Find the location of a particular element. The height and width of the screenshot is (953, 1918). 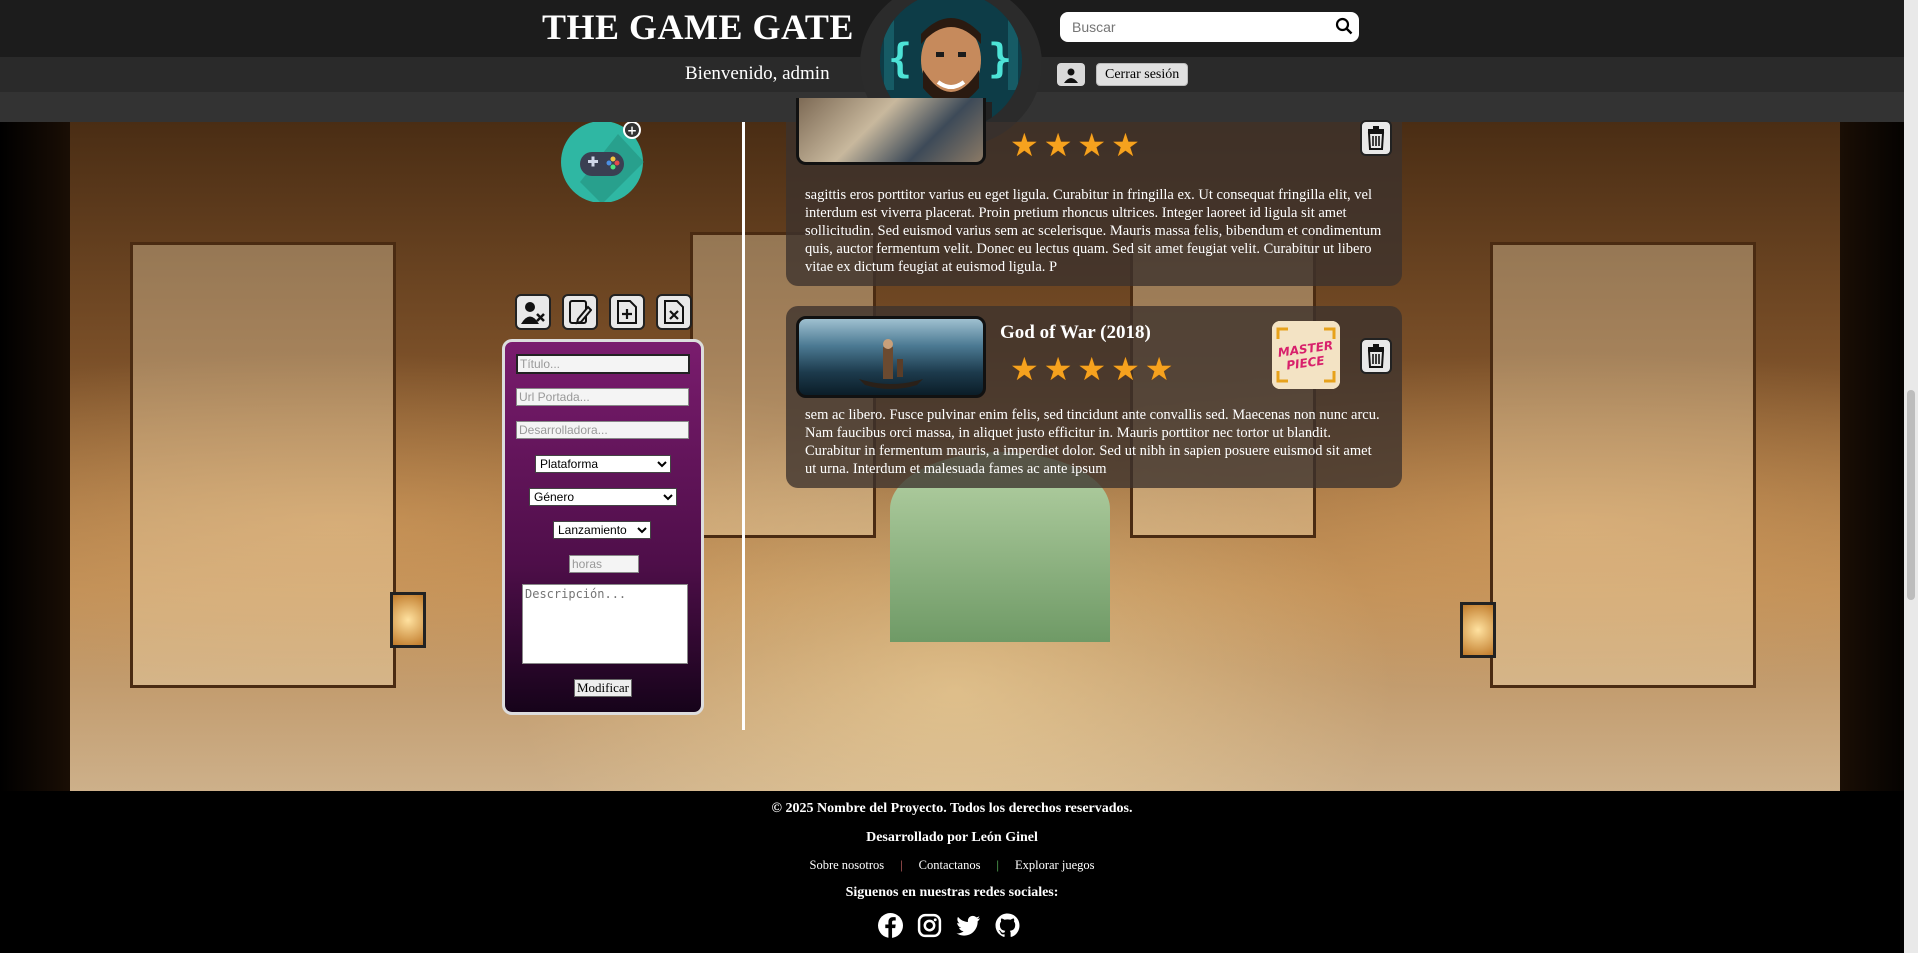

scrollbar-thumb is located at coordinates (1911, 495).